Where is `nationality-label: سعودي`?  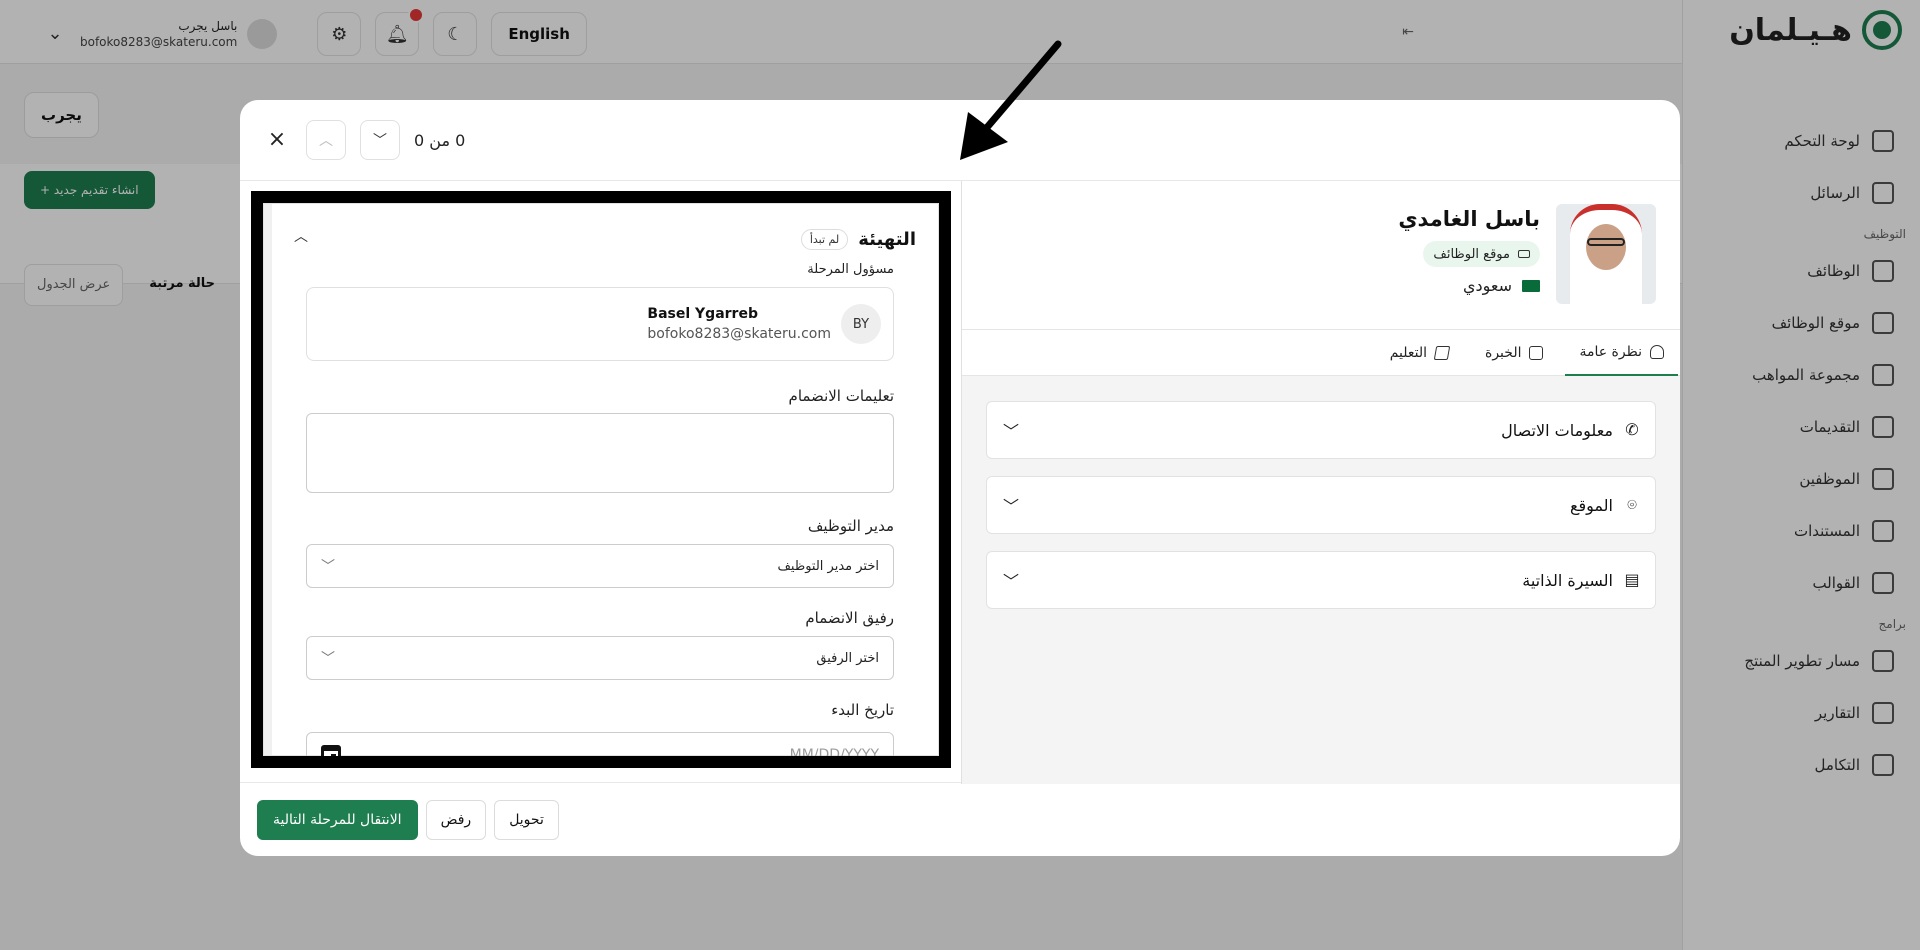
nationality-label: سعودي is located at coordinates (1487, 285).